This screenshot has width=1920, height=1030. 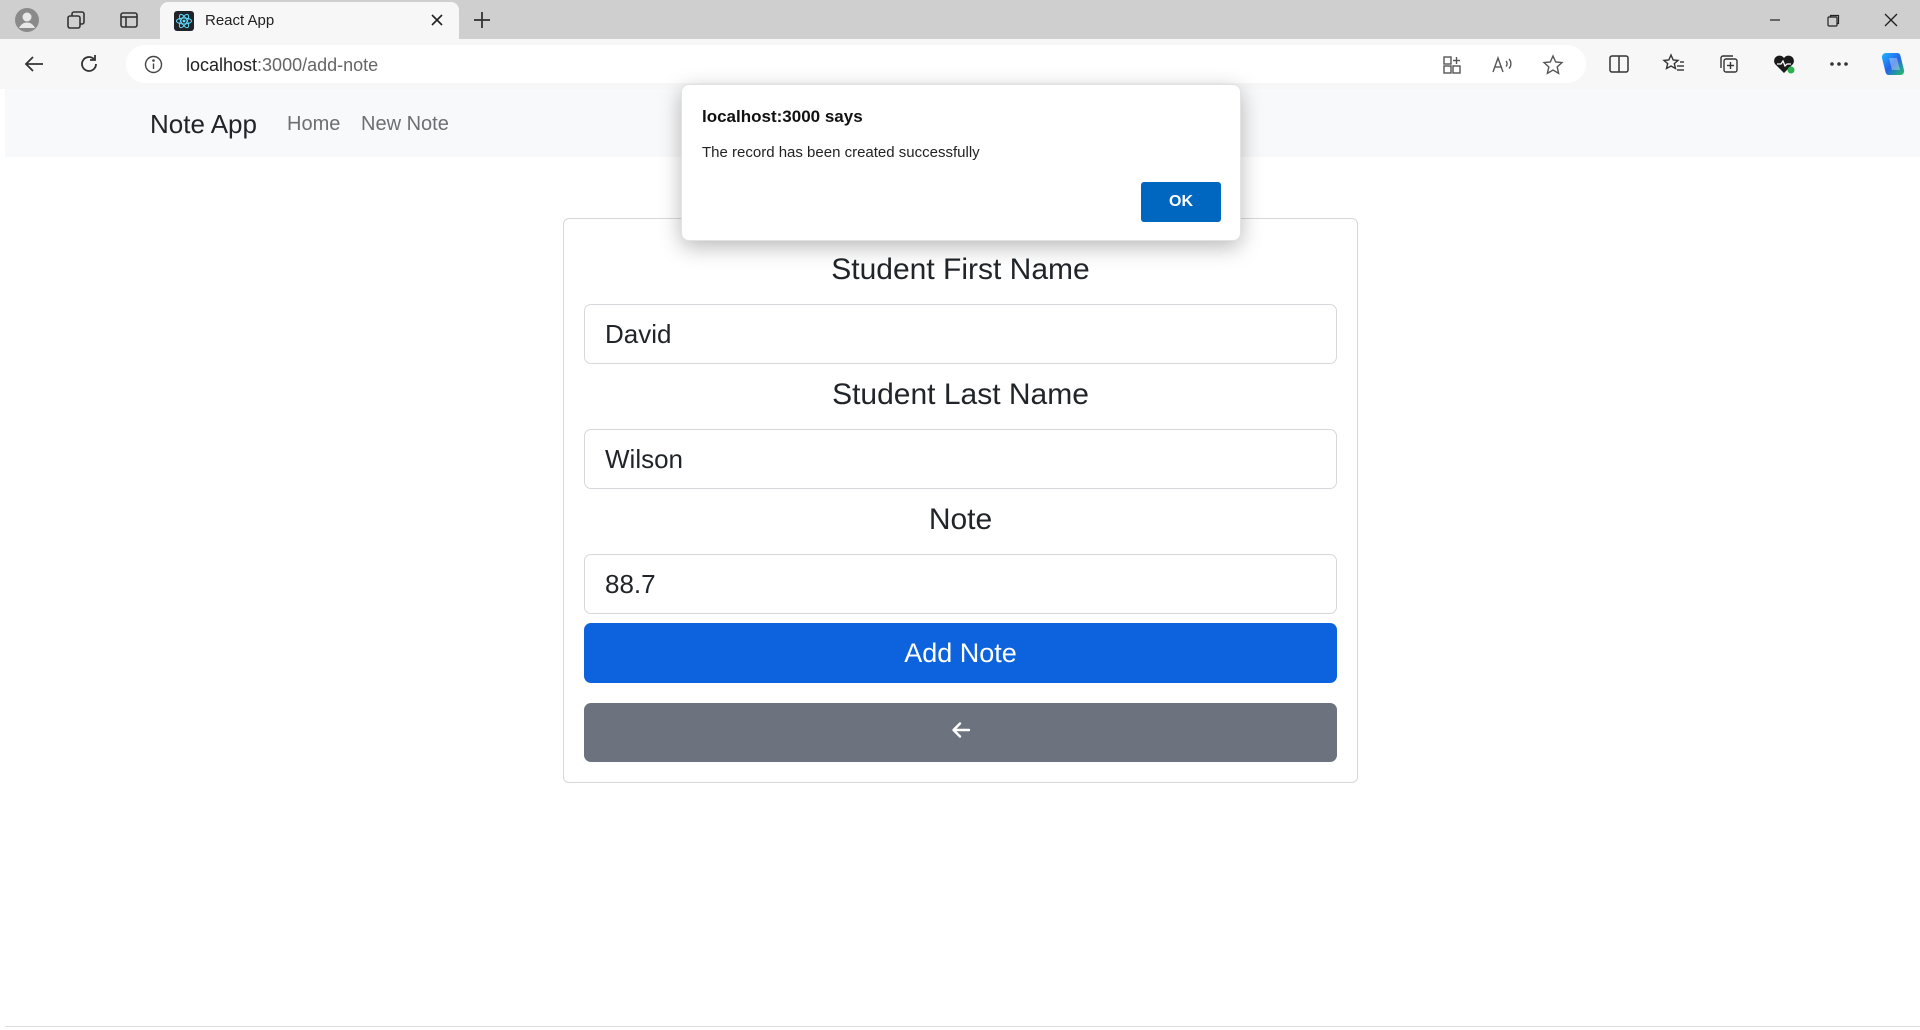 I want to click on add-note-button: Add Note, so click(x=960, y=653).